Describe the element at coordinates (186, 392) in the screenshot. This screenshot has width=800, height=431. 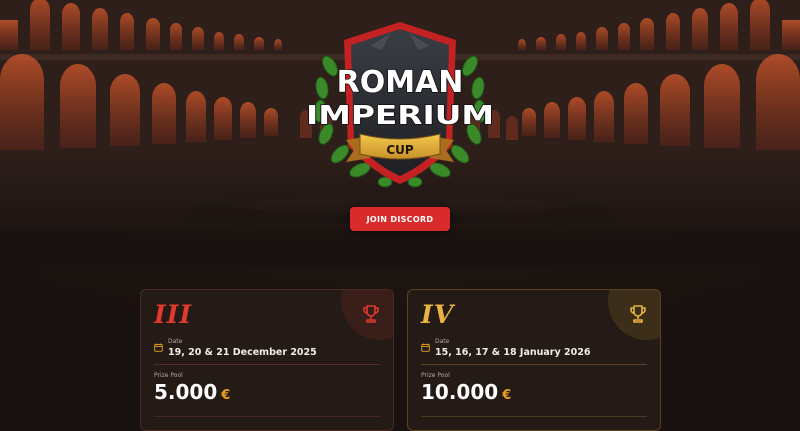
I see `prize-amount: 5.000` at that location.